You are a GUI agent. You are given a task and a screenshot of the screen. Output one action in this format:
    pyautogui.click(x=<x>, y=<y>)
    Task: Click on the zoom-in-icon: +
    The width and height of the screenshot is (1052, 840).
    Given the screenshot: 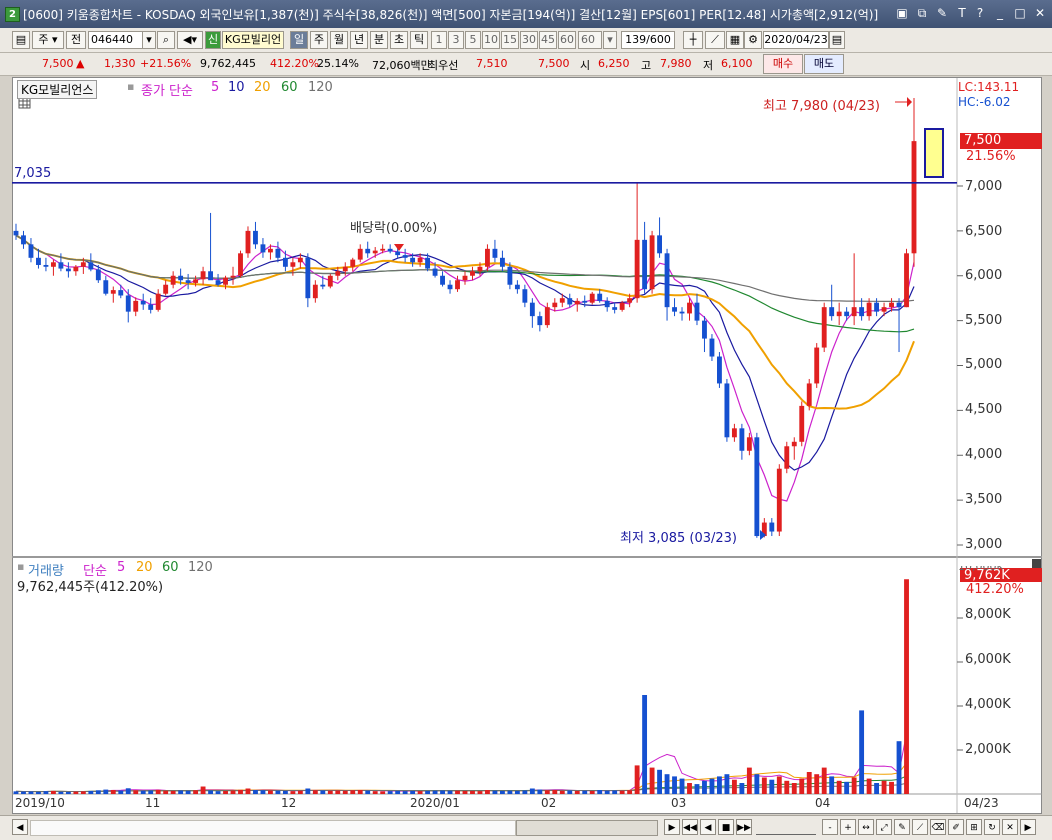 What is the action you would take?
    pyautogui.click(x=848, y=827)
    